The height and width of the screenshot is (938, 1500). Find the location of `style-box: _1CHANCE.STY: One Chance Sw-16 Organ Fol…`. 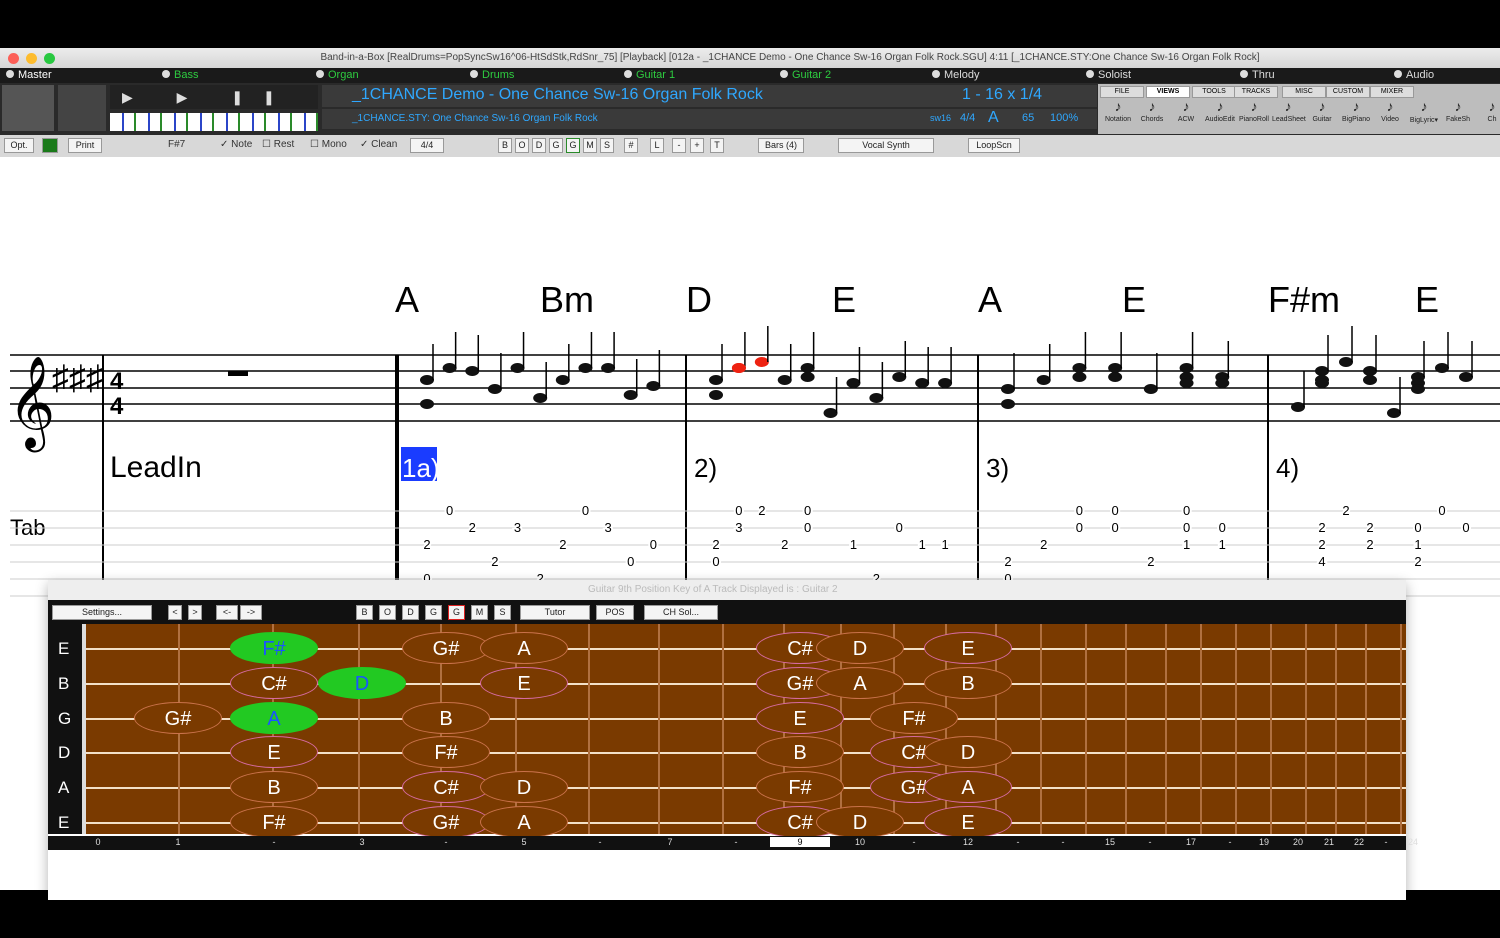

style-box: _1CHANCE.STY: One Chance Sw-16 Organ Fol… is located at coordinates (709, 119).